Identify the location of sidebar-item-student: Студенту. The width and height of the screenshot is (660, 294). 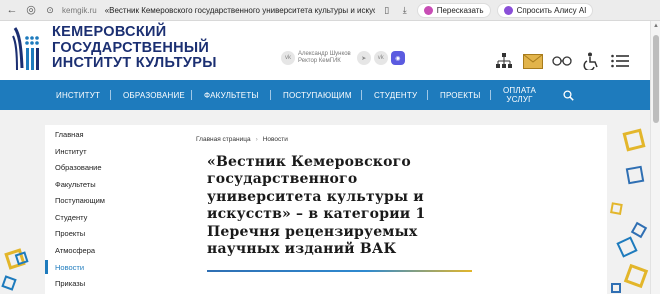
(71, 217).